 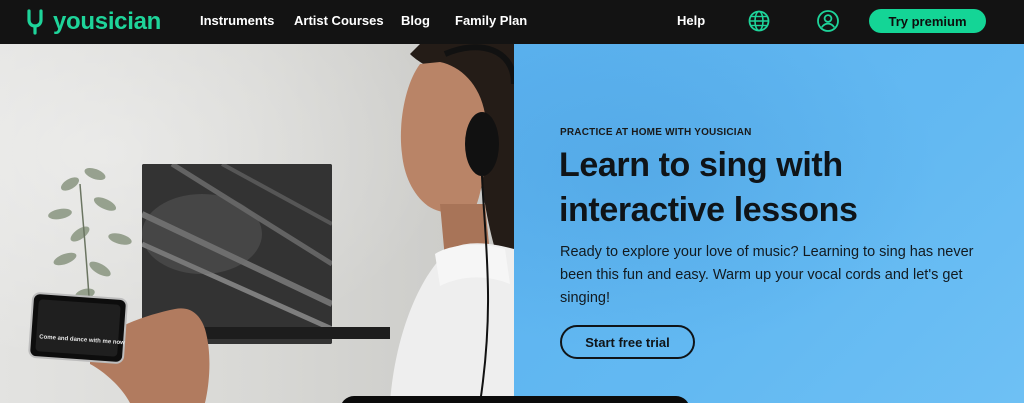 I want to click on nav-link-instruments: Instruments, so click(x=237, y=20).